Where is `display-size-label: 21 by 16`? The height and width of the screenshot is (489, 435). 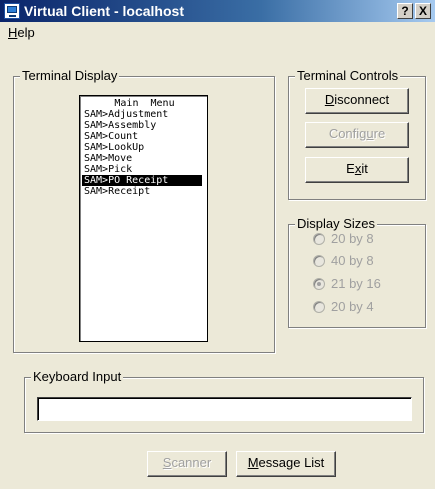 display-size-label: 21 by 16 is located at coordinates (356, 283).